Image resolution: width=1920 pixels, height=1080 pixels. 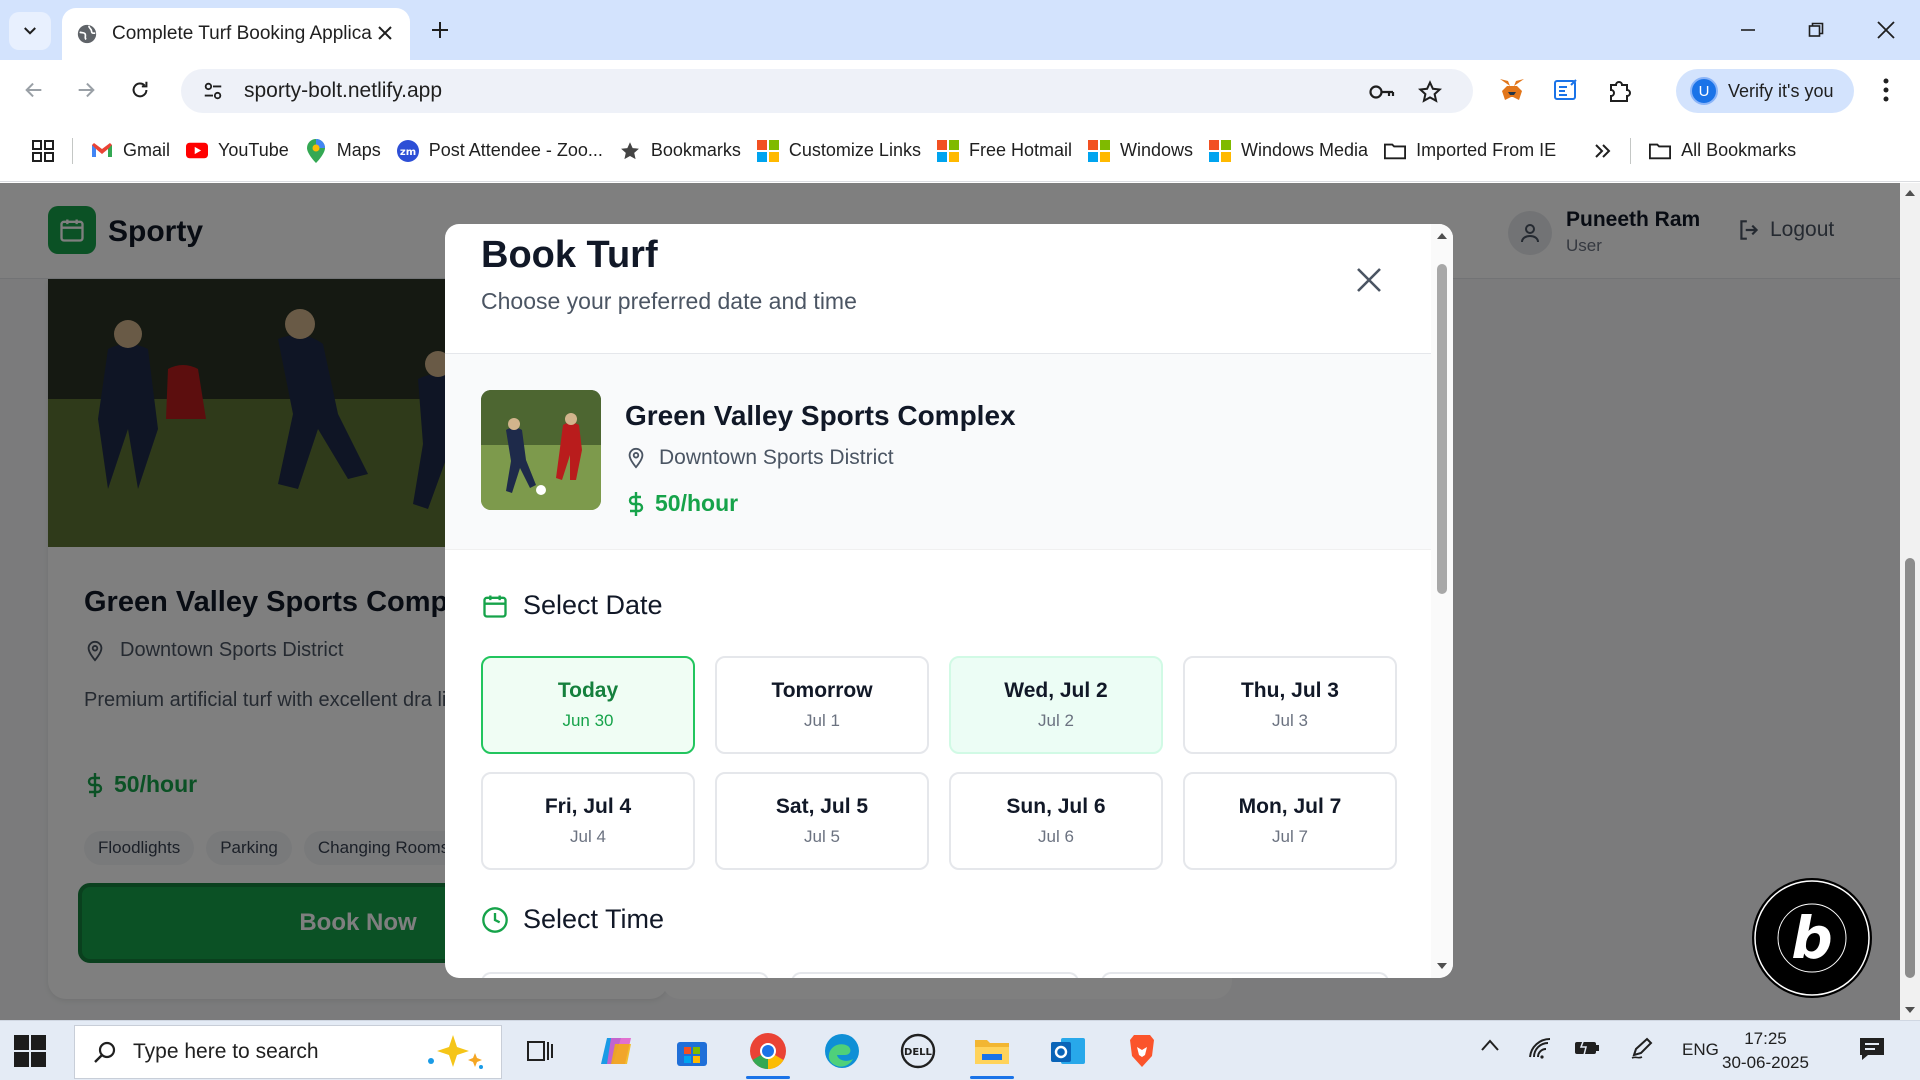 I want to click on document-edit-icon, so click(x=1565, y=89).